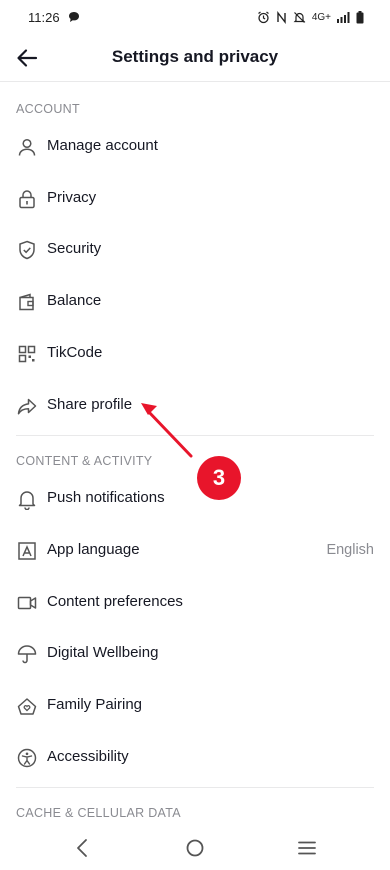 The height and width of the screenshot is (870, 390). What do you see at coordinates (27, 706) in the screenshot?
I see `house-heart-icon` at bounding box center [27, 706].